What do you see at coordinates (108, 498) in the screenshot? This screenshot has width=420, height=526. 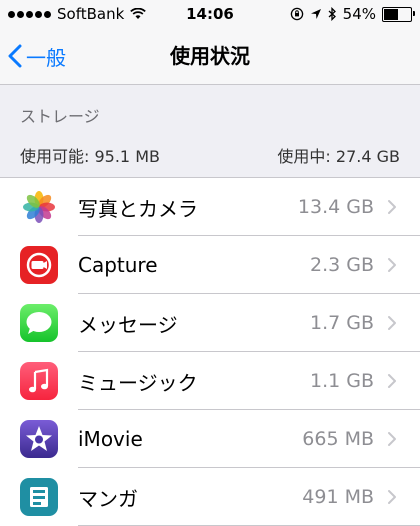 I see `app-name: マンガ` at bounding box center [108, 498].